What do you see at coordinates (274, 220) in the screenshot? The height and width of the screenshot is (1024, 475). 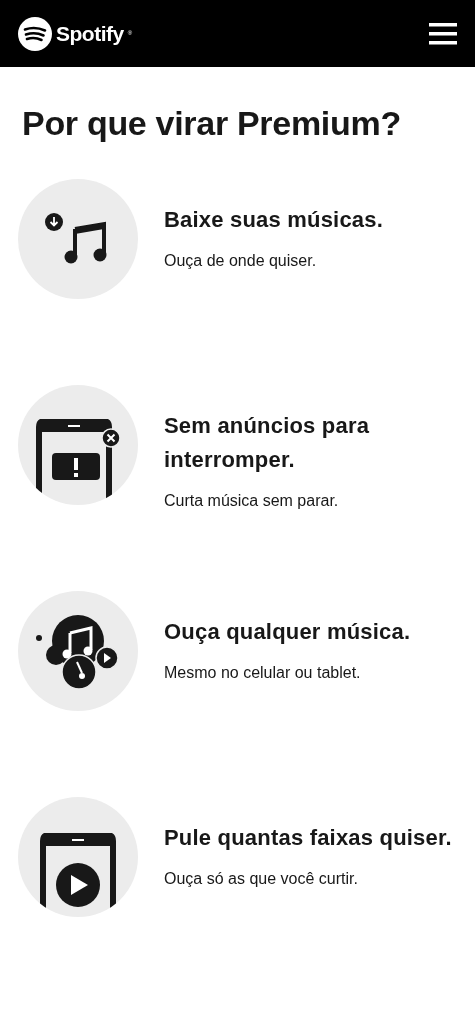 I see `feature-title: Baixe suas músicas.` at bounding box center [274, 220].